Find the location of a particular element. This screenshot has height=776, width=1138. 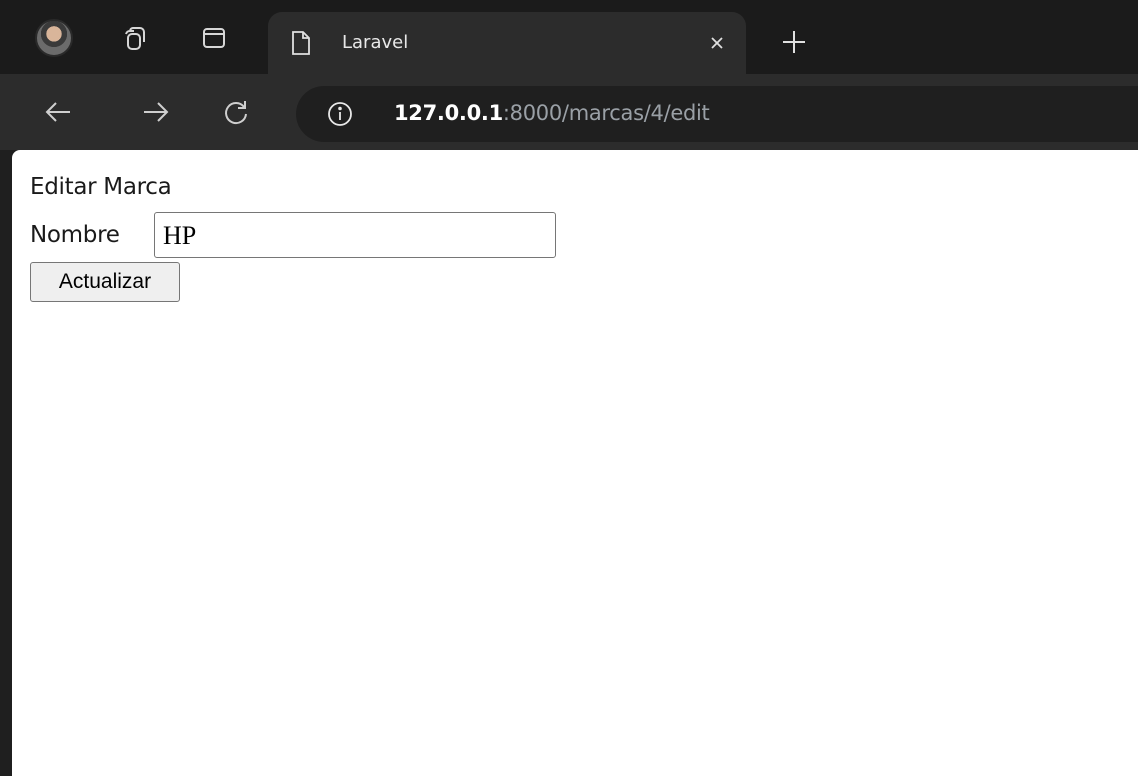

vertical-tabs-button is located at coordinates (214, 38).